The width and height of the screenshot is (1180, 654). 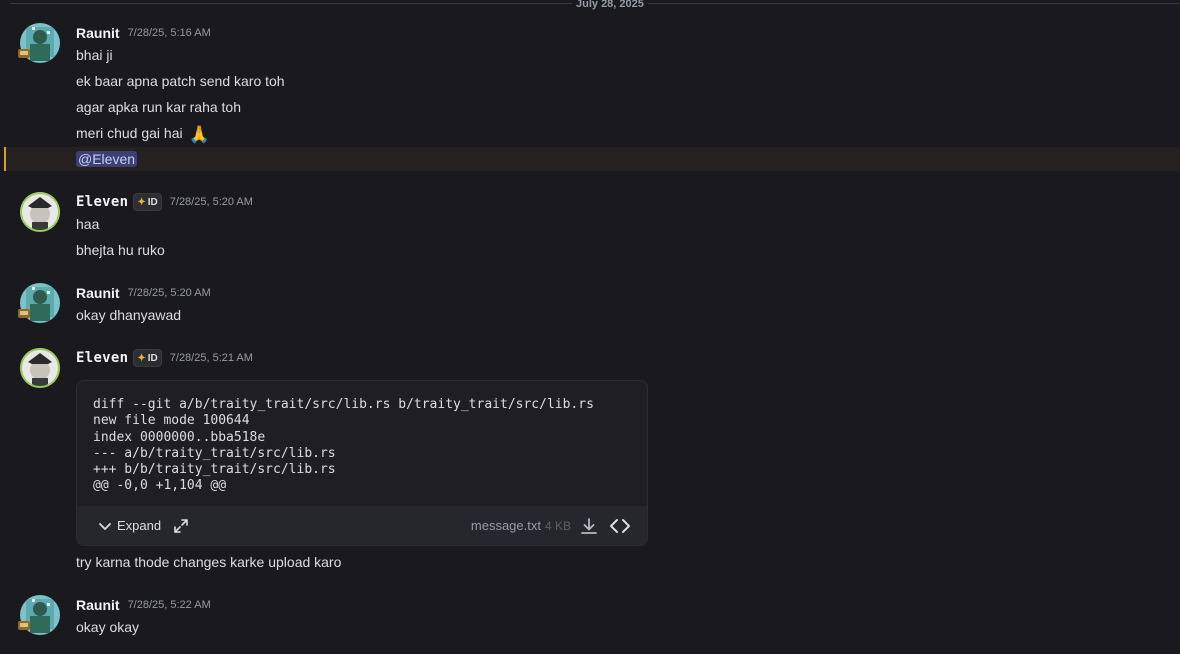 What do you see at coordinates (169, 605) in the screenshot?
I see `timestamp: 7/28/25, 5:22 AM` at bounding box center [169, 605].